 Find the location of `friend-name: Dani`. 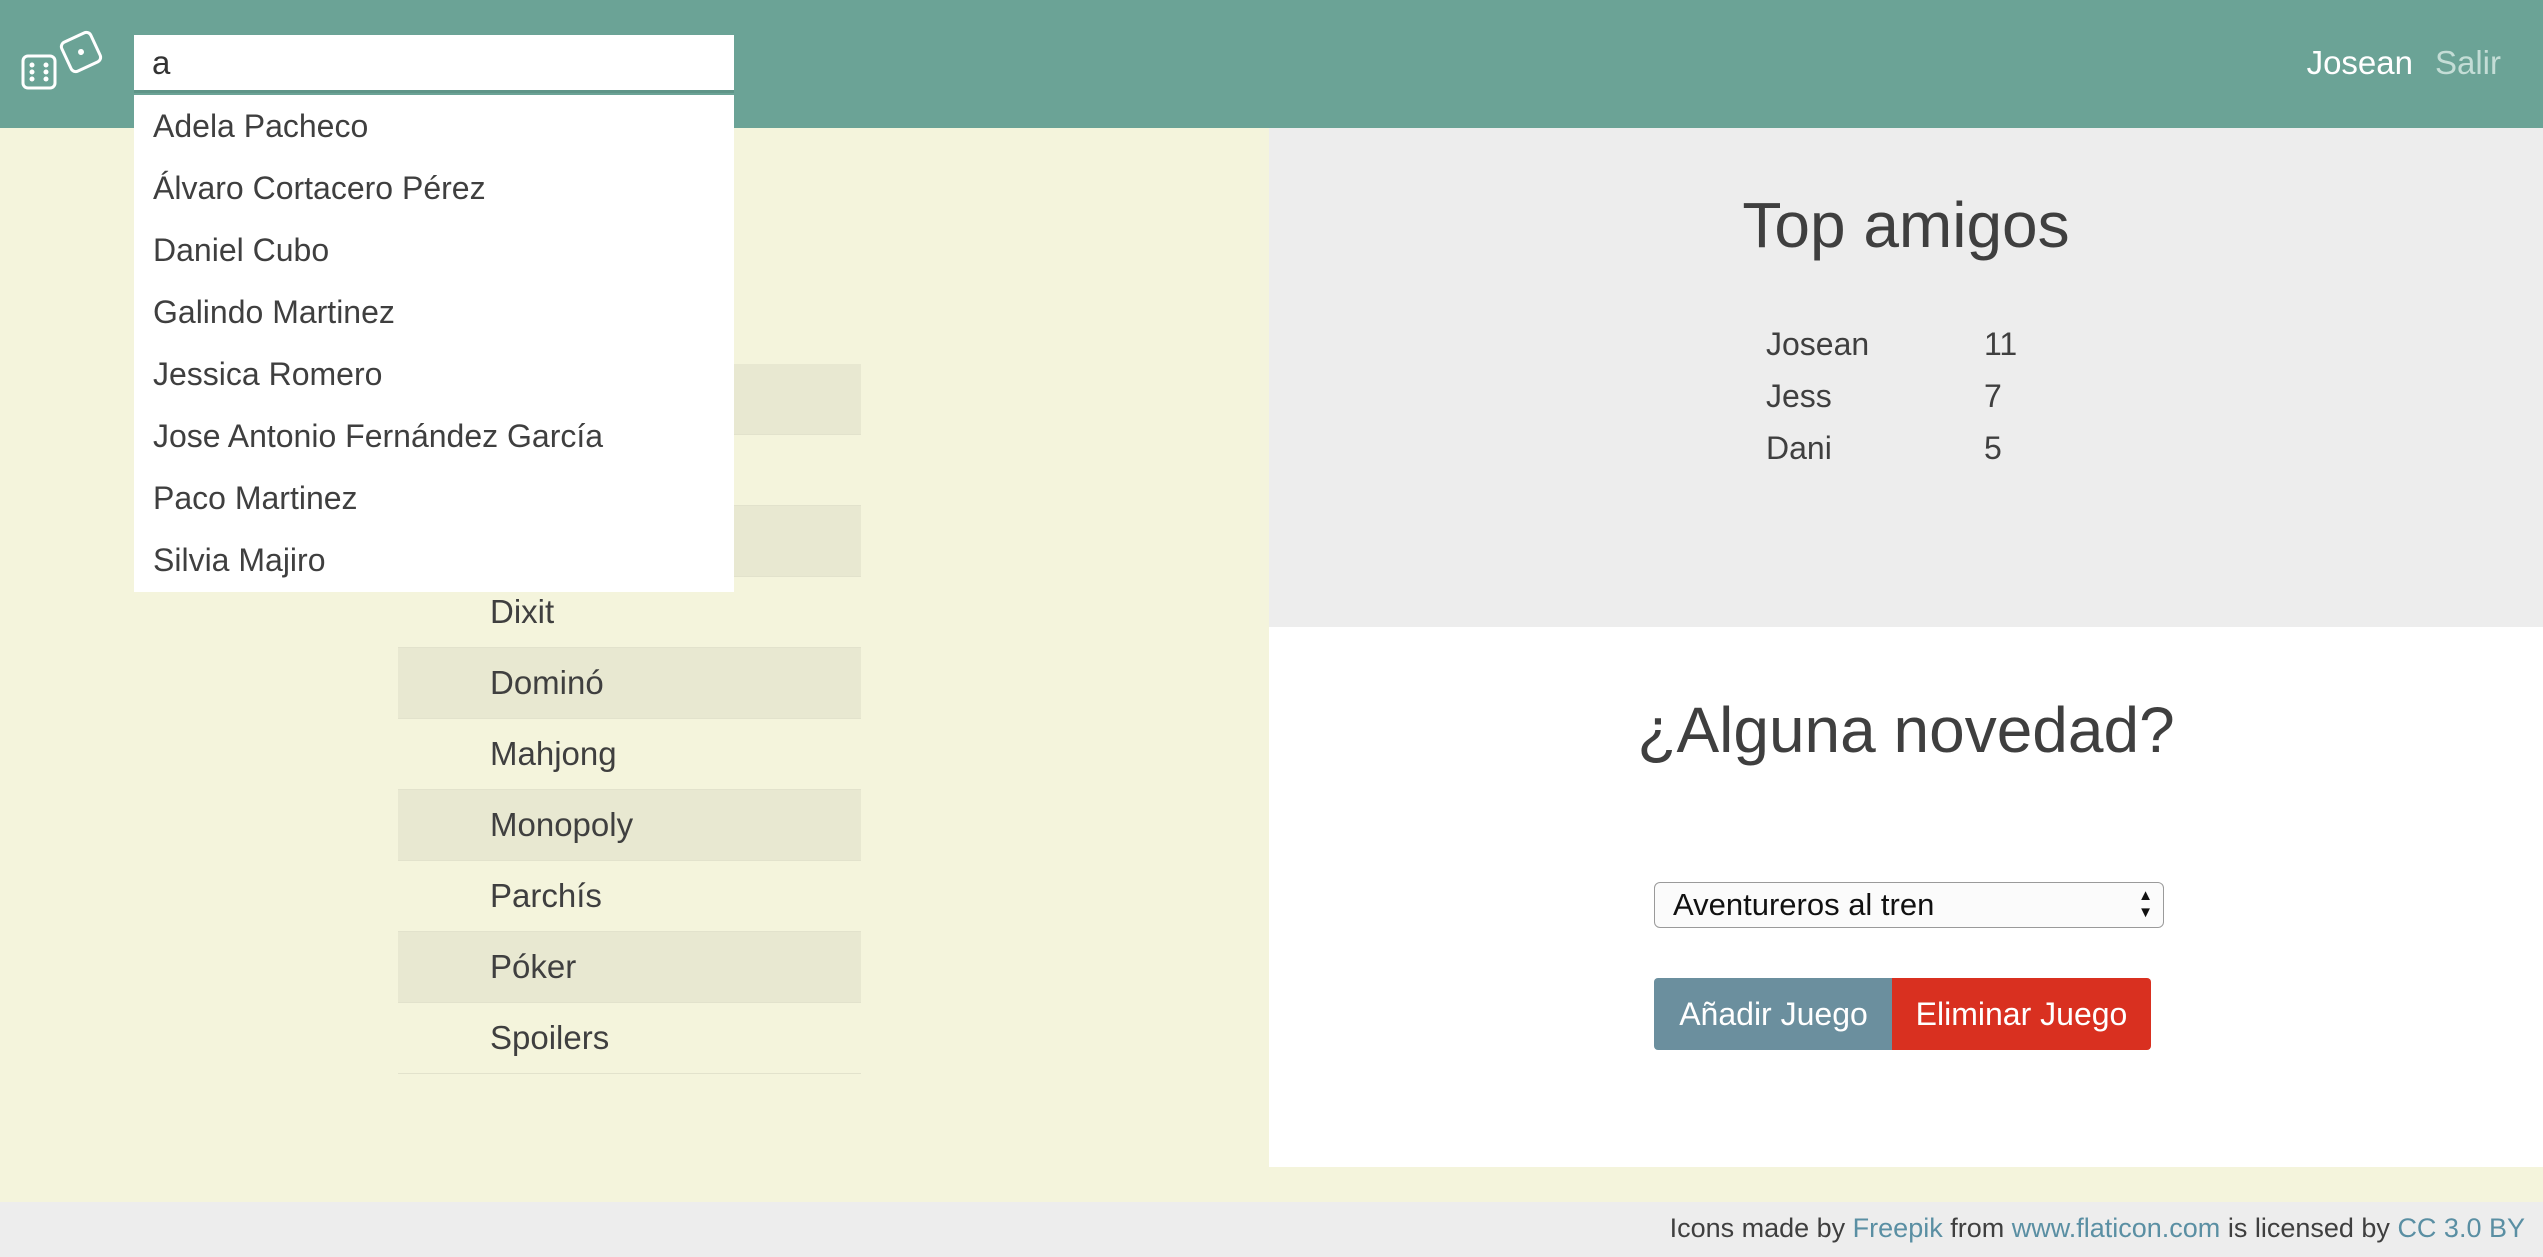

friend-name: Dani is located at coordinates (1799, 448).